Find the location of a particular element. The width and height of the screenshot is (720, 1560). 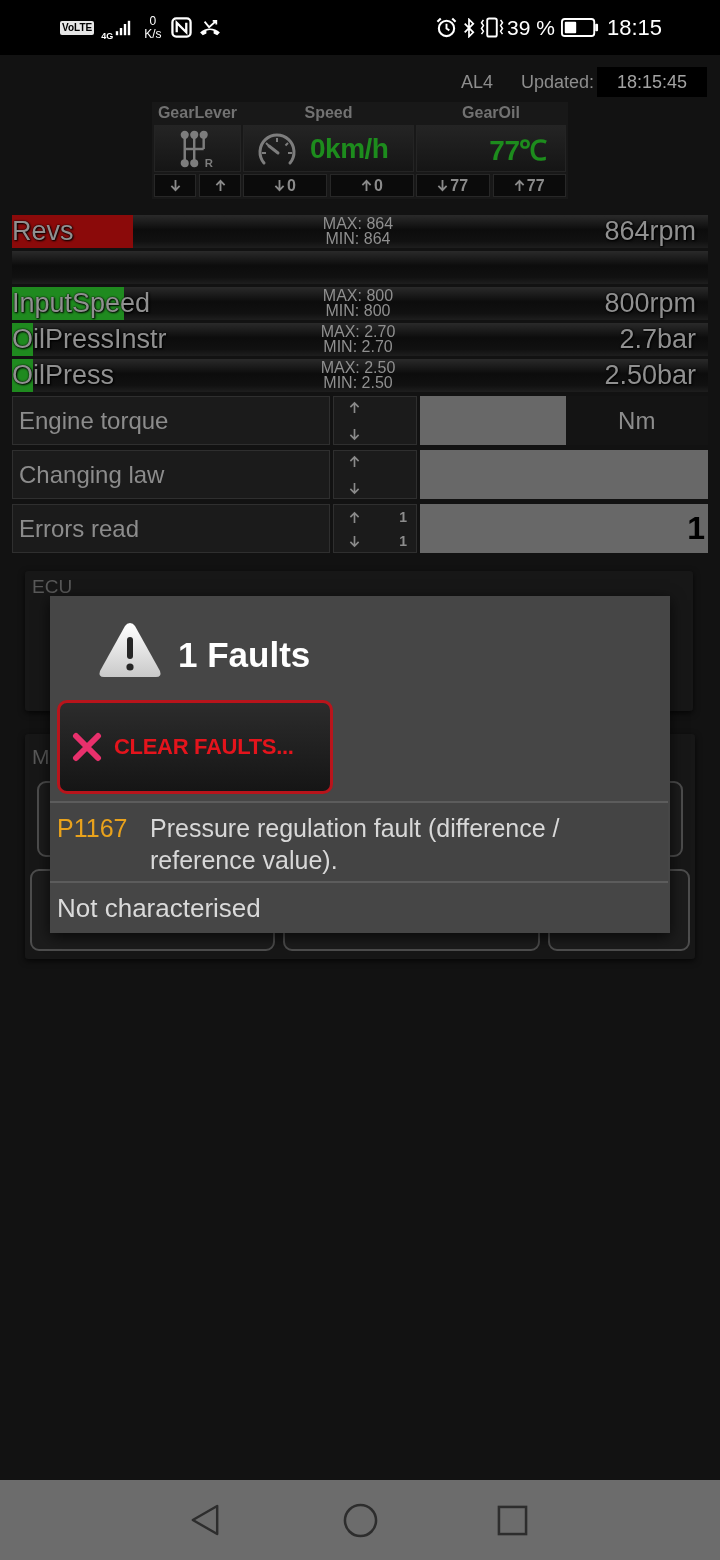

alarm-icon is located at coordinates (447, 27).